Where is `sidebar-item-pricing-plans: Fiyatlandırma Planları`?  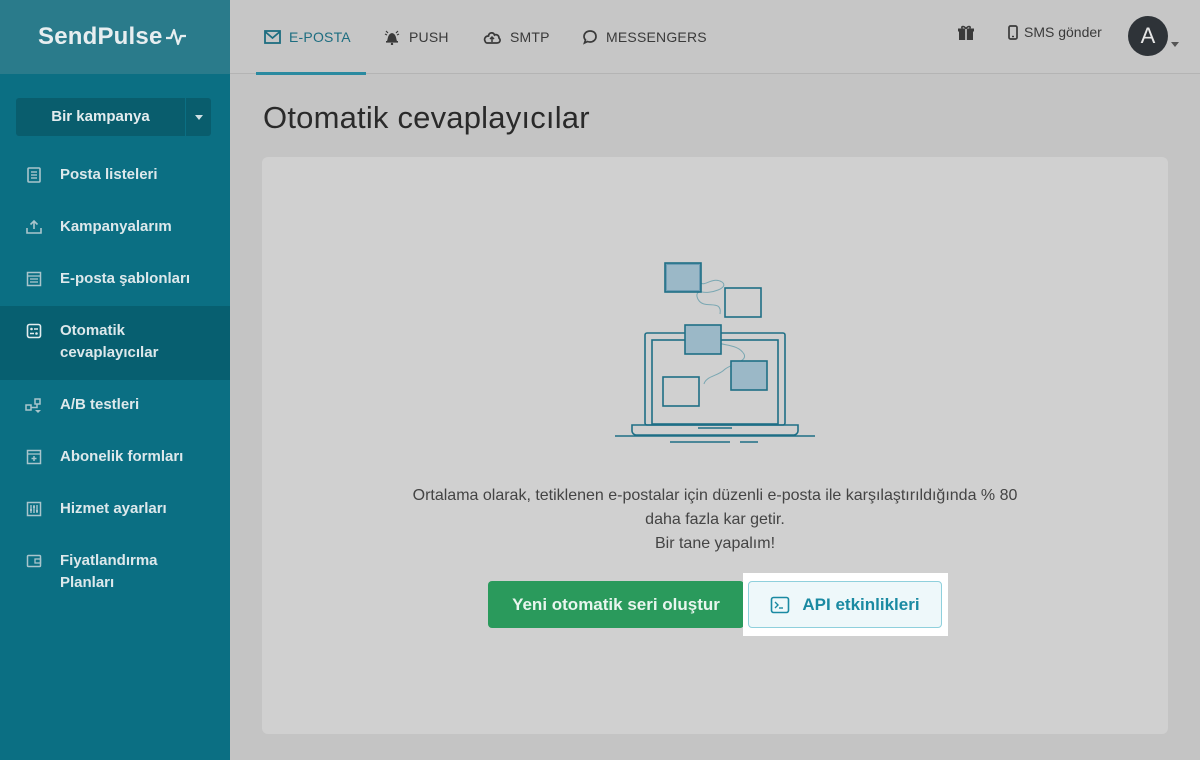
sidebar-item-pricing-plans: Fiyatlandırma Planları is located at coordinates (115, 573).